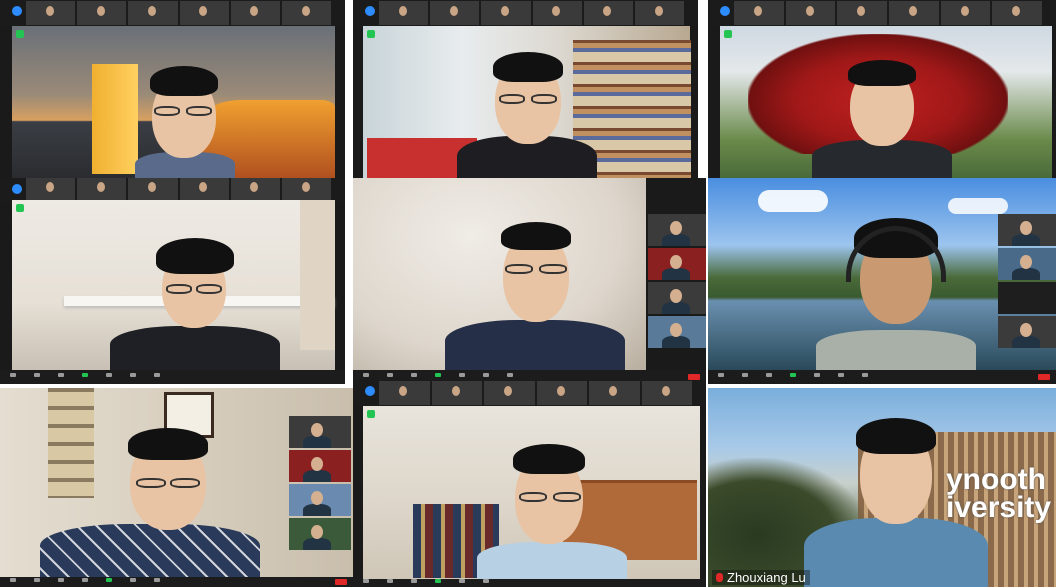 The height and width of the screenshot is (587, 1056). I want to click on wall-cabinet, so click(317, 275).